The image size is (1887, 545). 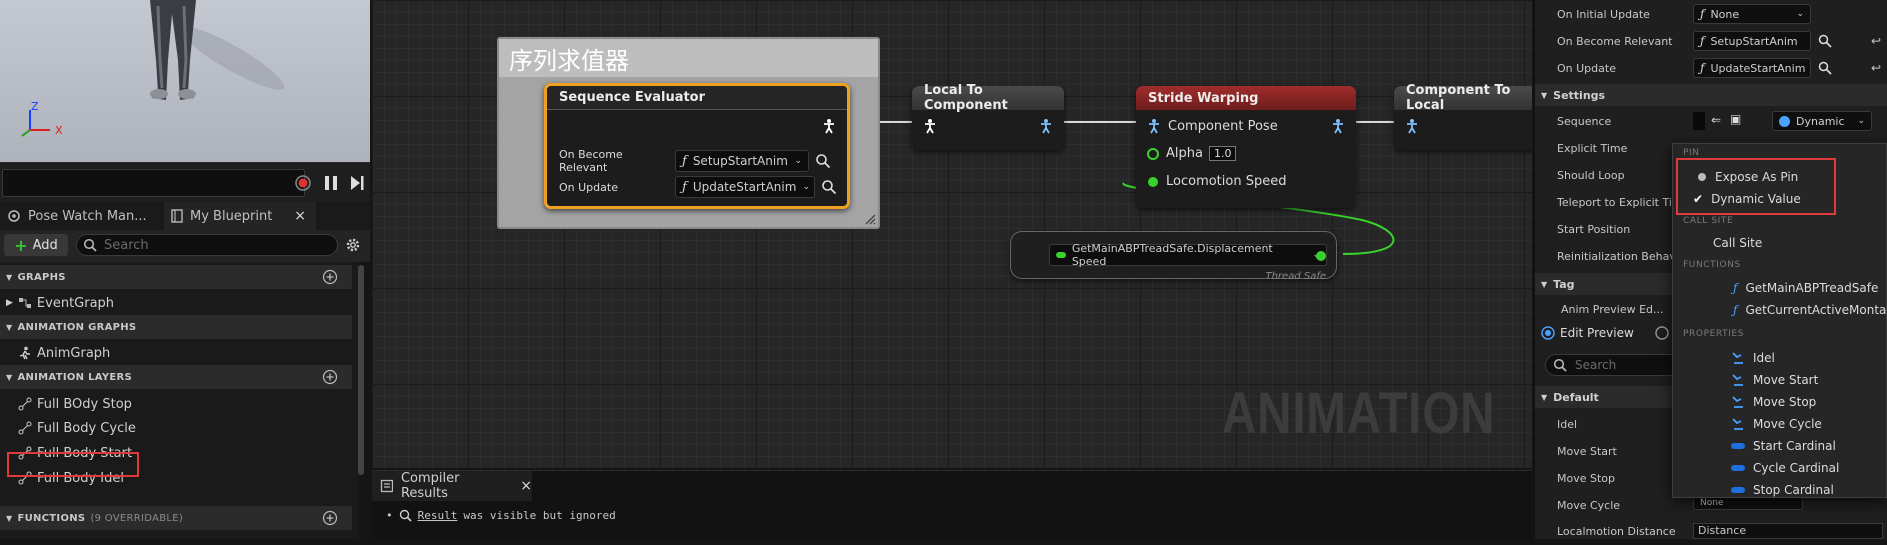 What do you see at coordinates (1780, 446) in the screenshot?
I see `menu-item-property: Start Cardinal` at bounding box center [1780, 446].